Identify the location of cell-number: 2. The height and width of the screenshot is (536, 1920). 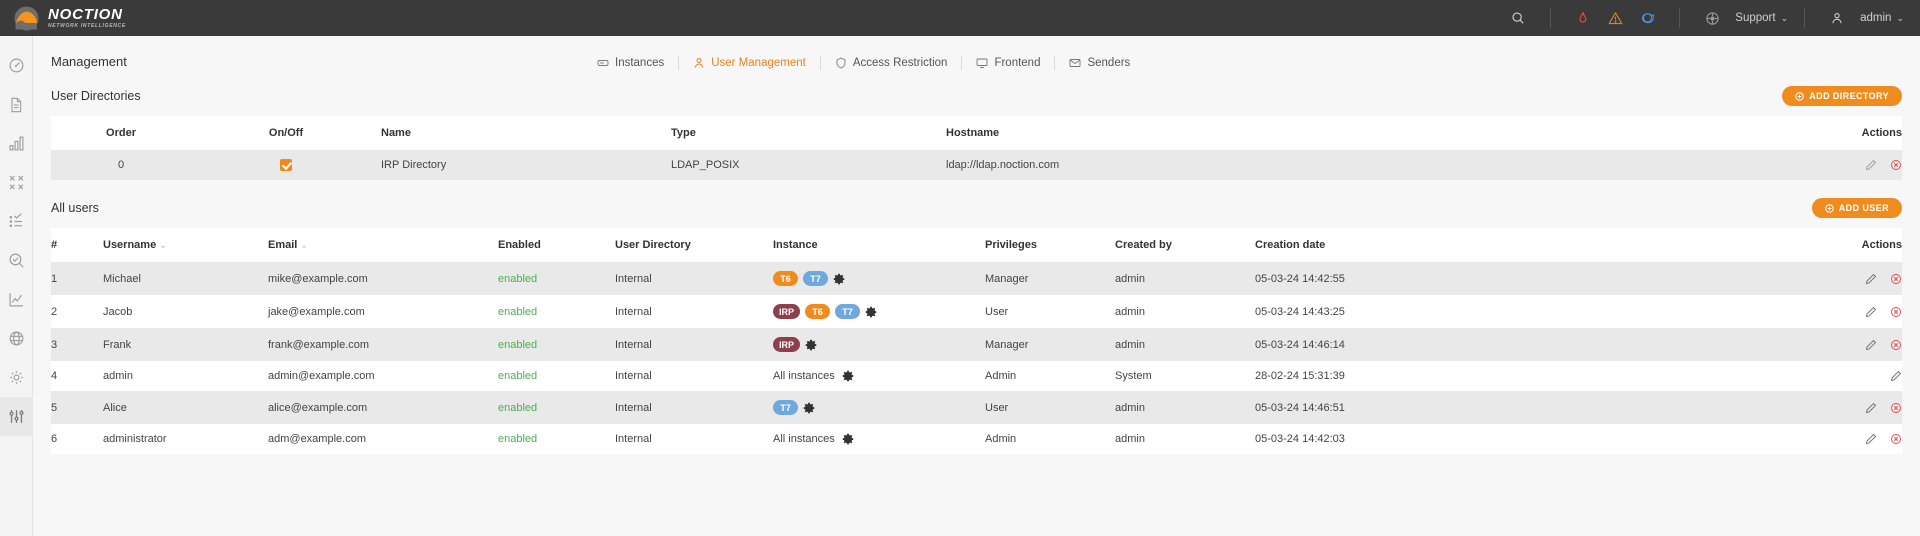
(77, 312).